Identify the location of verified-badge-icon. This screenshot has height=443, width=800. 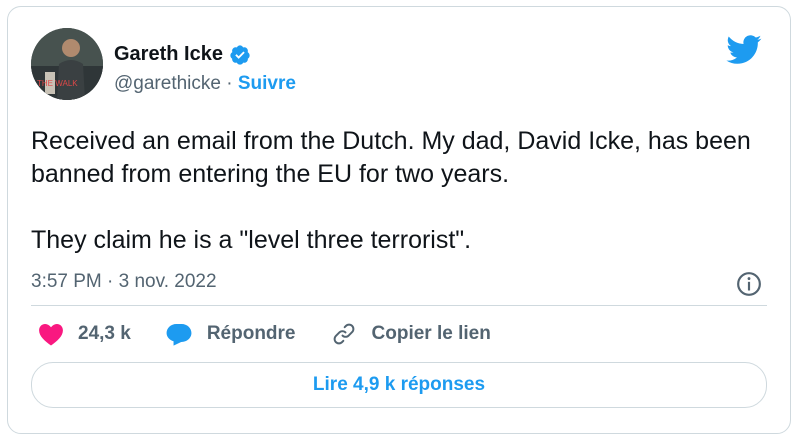
(240, 54).